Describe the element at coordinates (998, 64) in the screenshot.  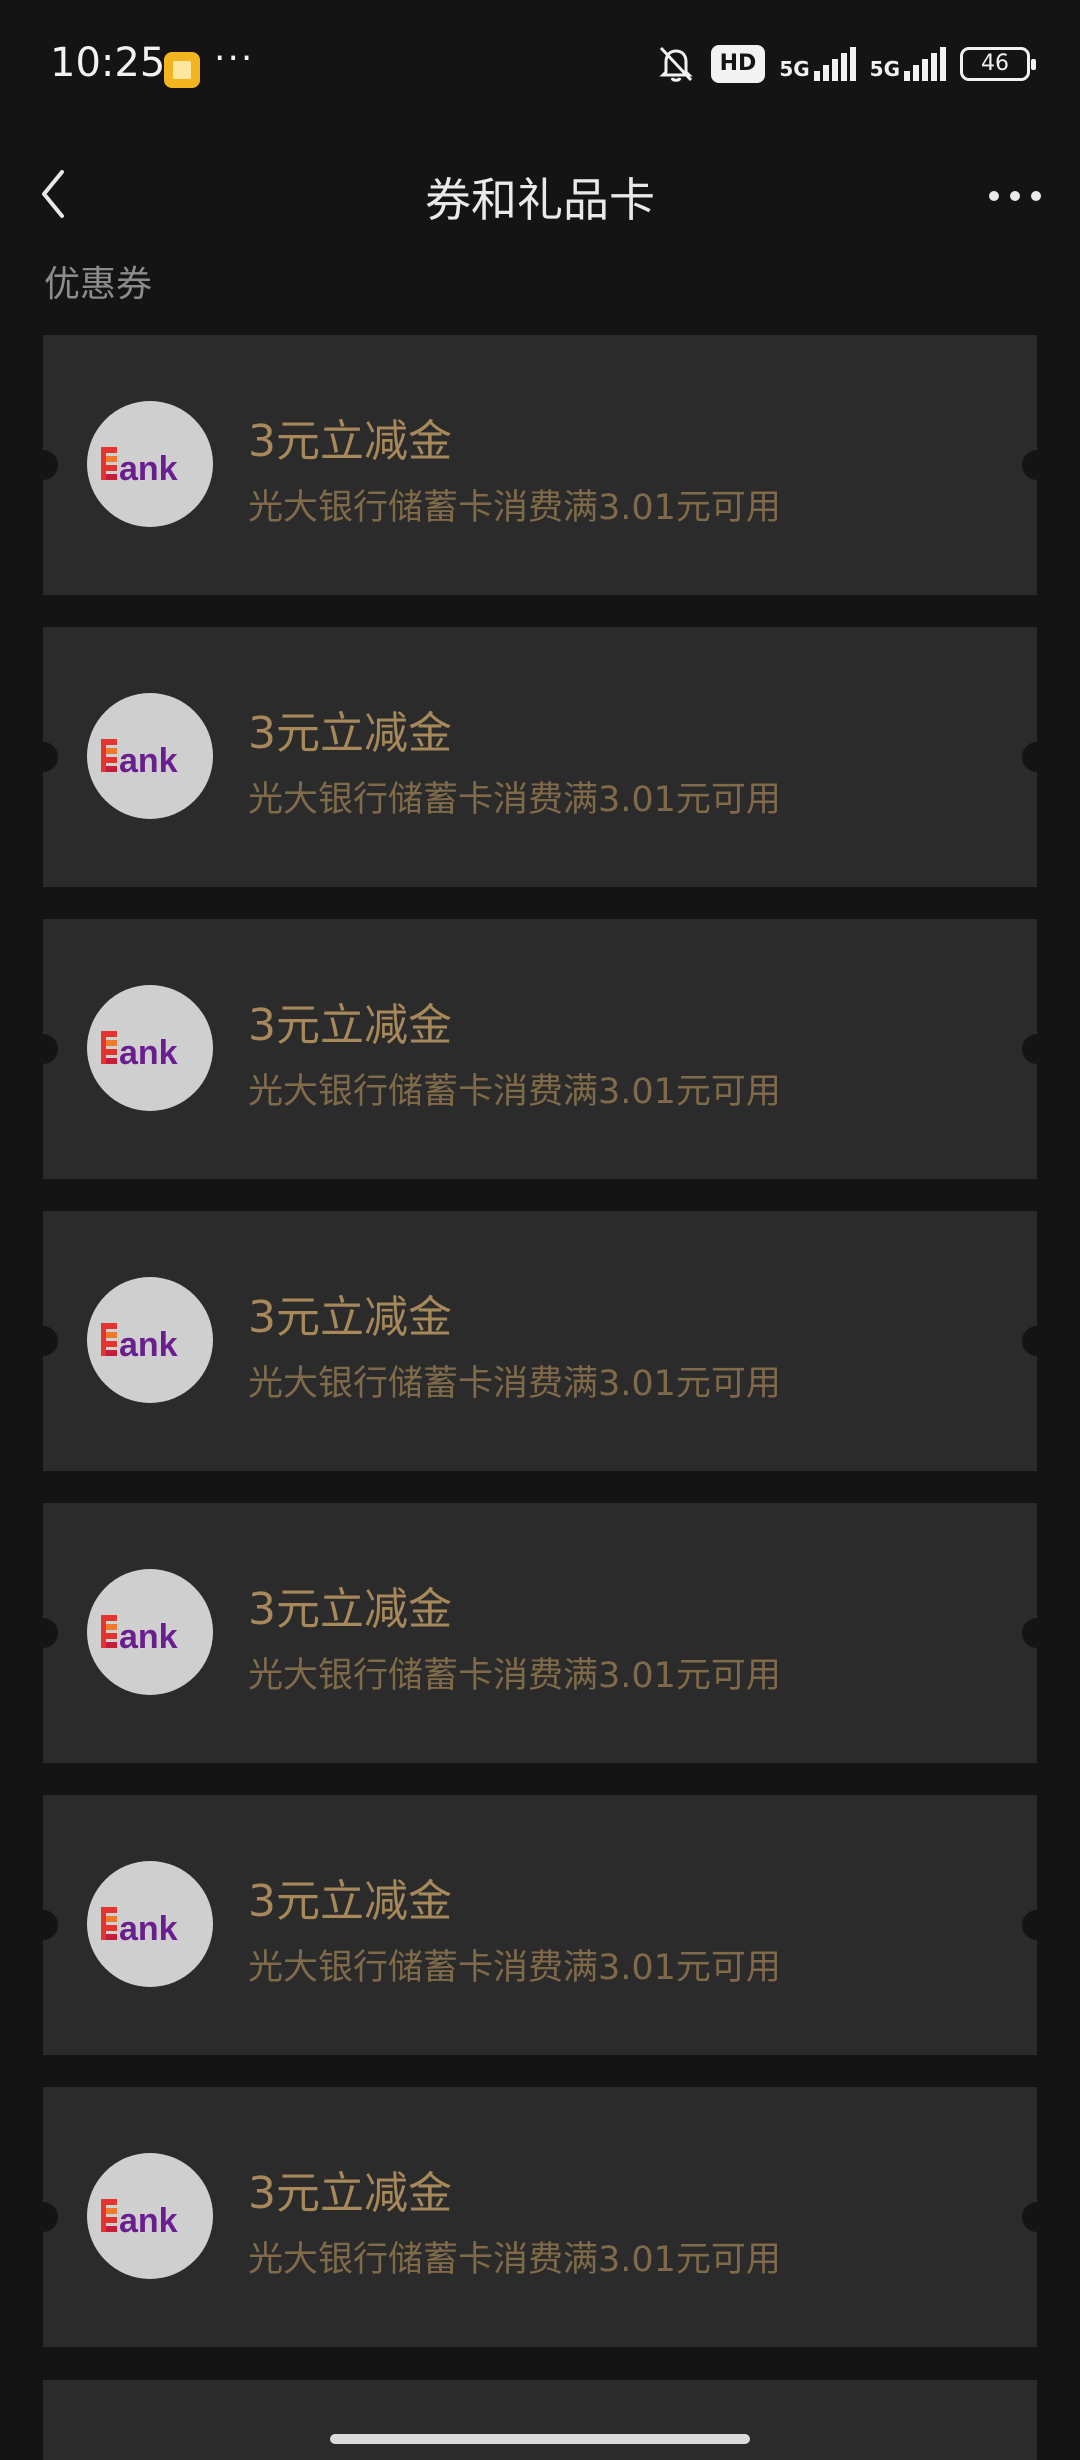
I see `battery-icon: 46` at that location.